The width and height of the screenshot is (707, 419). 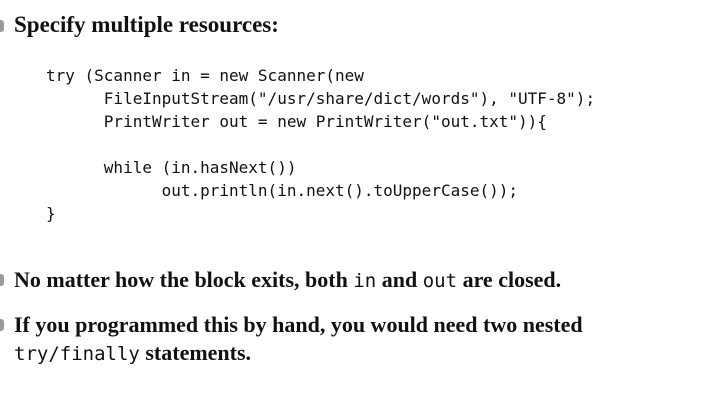 What do you see at coordinates (509, 279) in the screenshot?
I see `bullet1-text-c: are closed.` at bounding box center [509, 279].